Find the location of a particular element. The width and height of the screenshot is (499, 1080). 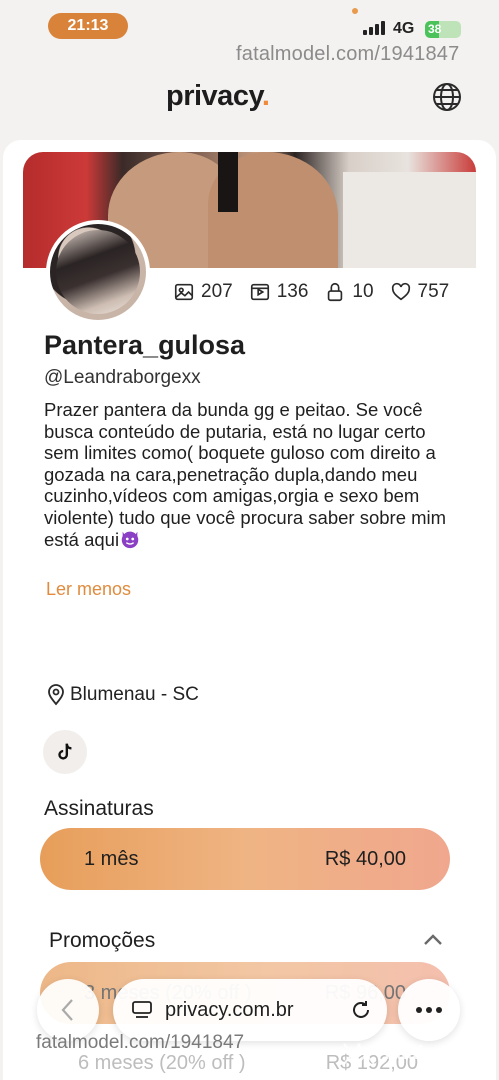

watermark-logo-text: fatalmodel is located at coordinates (432, 1053).